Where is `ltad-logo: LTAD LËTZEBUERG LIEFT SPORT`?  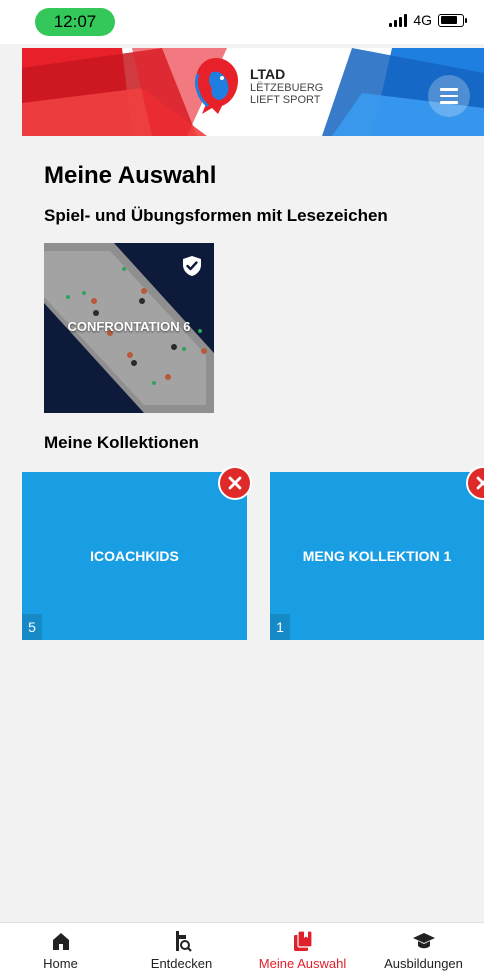 ltad-logo: LTAD LËTZEBUERG LIEFT SPORT is located at coordinates (255, 86).